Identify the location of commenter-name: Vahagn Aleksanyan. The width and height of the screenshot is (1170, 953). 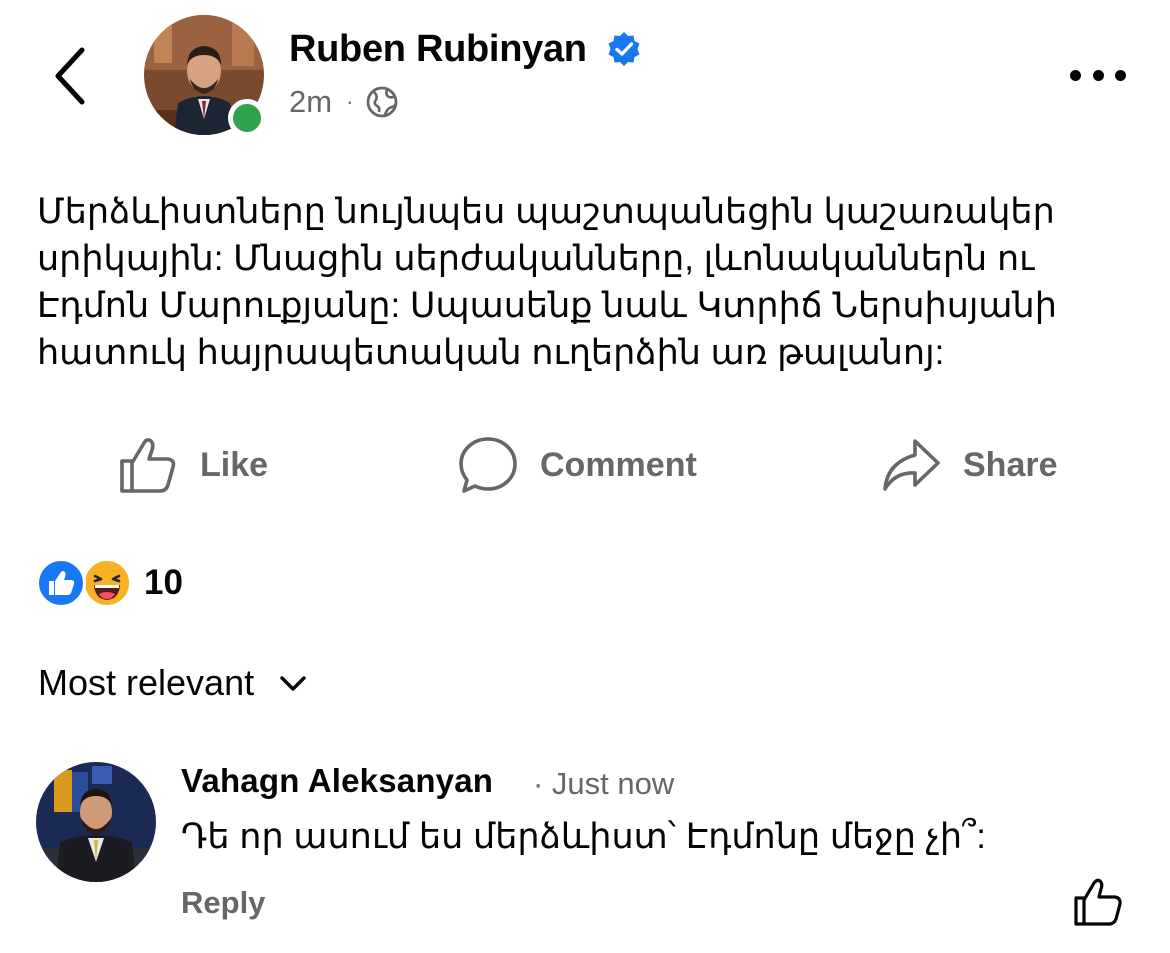
(337, 781).